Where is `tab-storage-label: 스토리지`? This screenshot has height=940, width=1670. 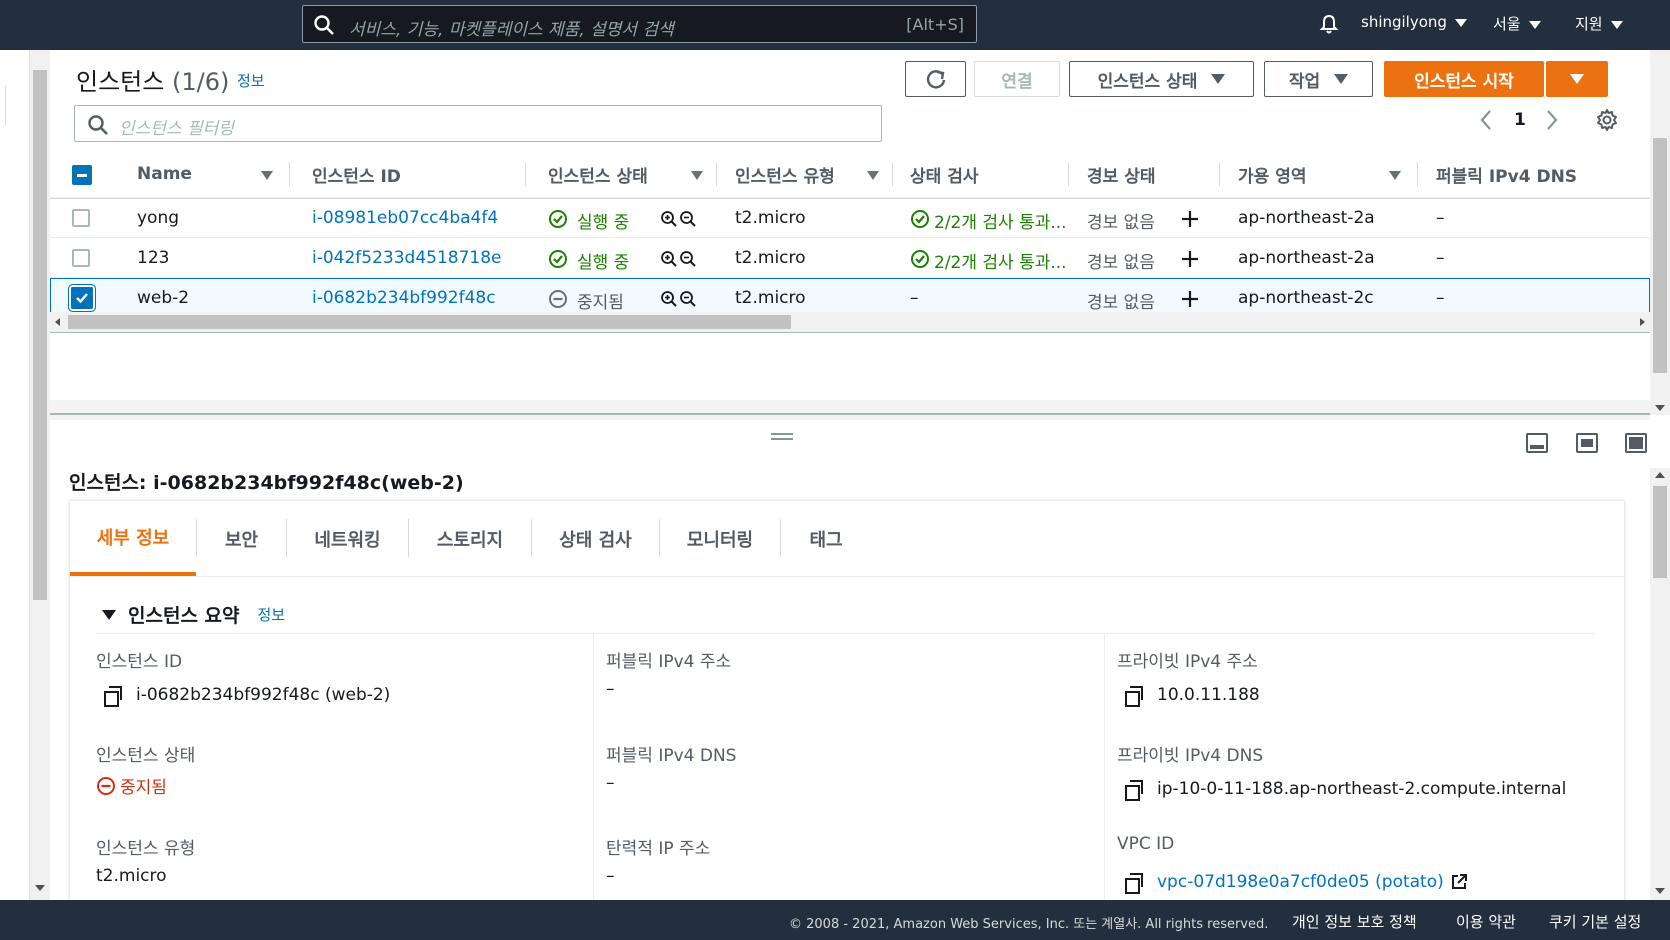
tab-storage-label: 스토리지 is located at coordinates (470, 540).